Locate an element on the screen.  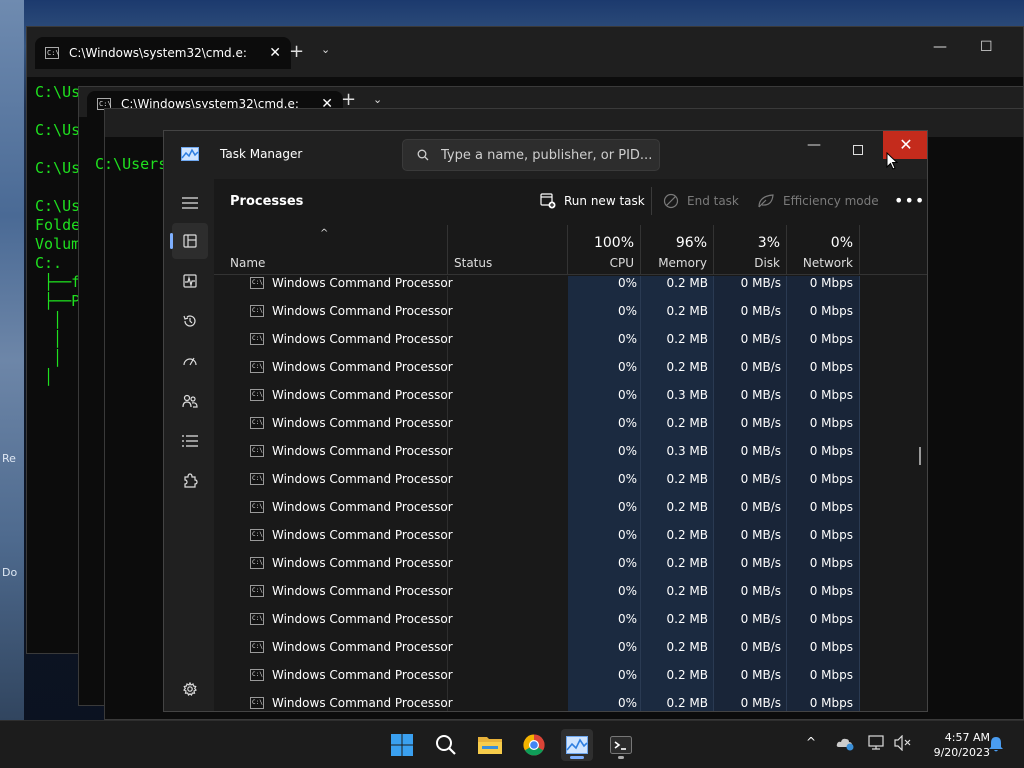
notification-bell-icon is located at coordinates (996, 744).